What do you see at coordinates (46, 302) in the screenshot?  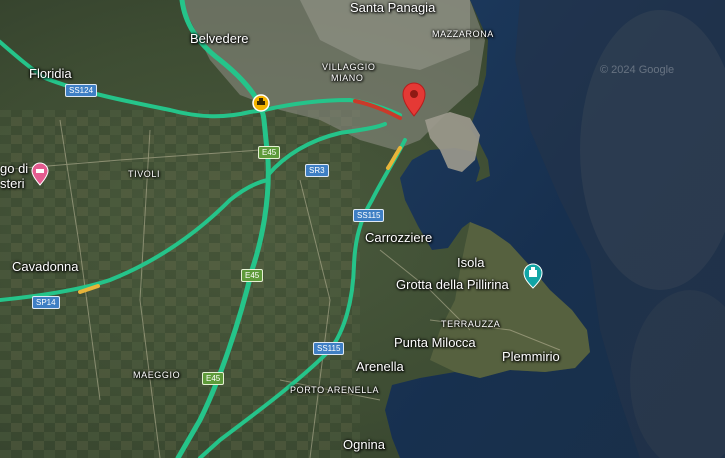 I see `shield-sp14: SP14` at bounding box center [46, 302].